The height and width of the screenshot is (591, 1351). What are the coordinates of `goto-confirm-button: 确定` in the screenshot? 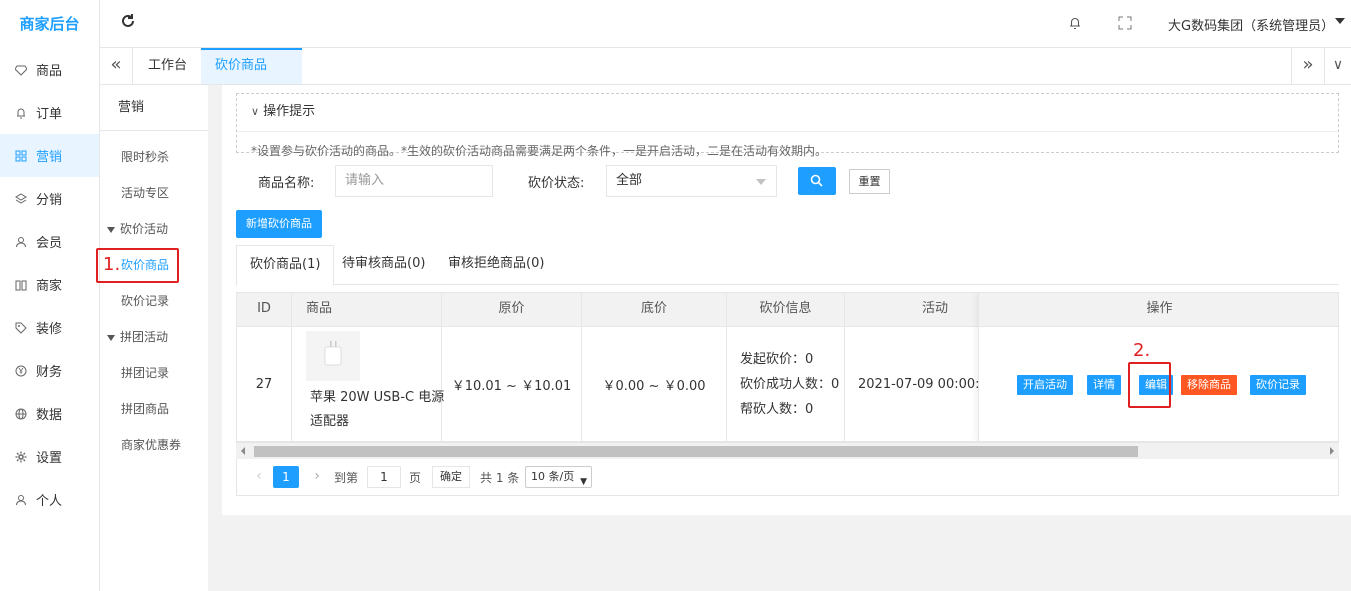 It's located at (451, 477).